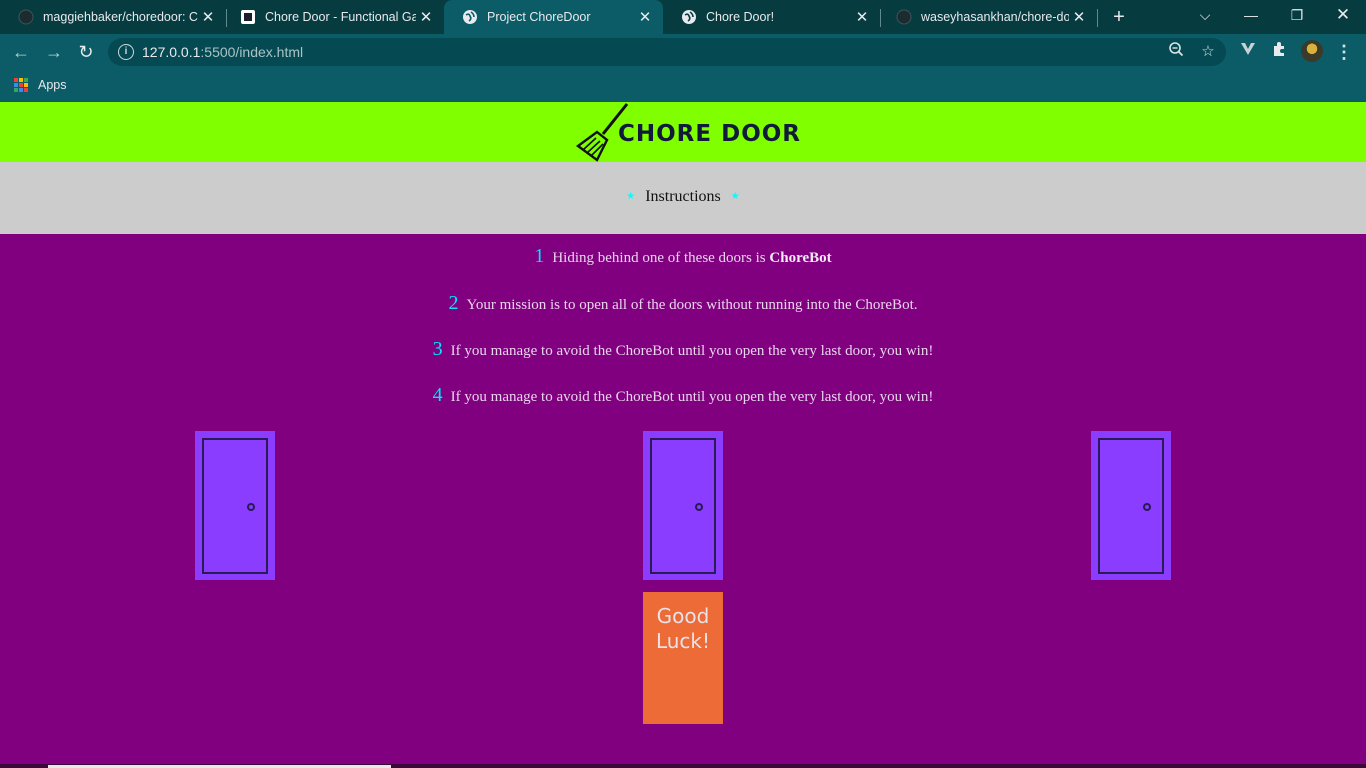  I want to click on bookmark-star-icon: ☆, so click(1208, 52).